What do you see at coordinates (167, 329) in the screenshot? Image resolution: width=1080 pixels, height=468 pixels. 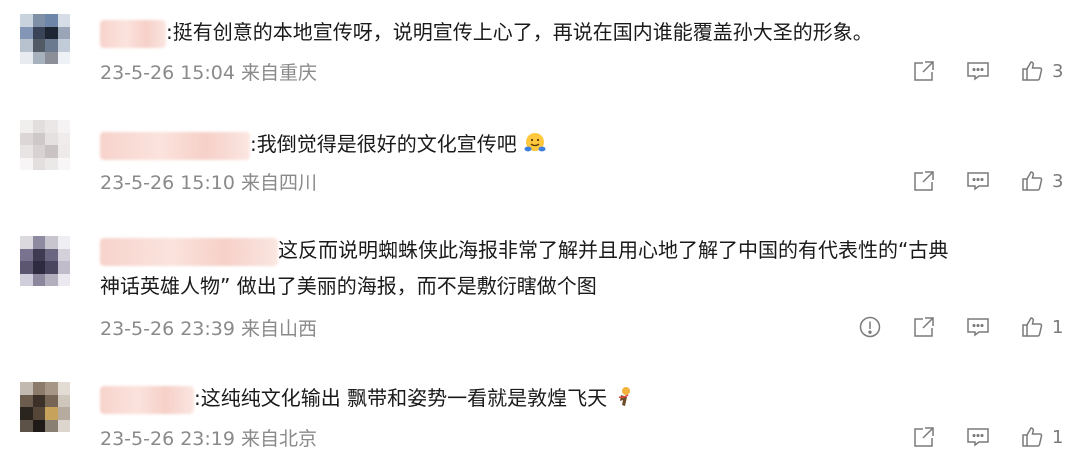 I see `comment-date: 23-5-26 23:39` at bounding box center [167, 329].